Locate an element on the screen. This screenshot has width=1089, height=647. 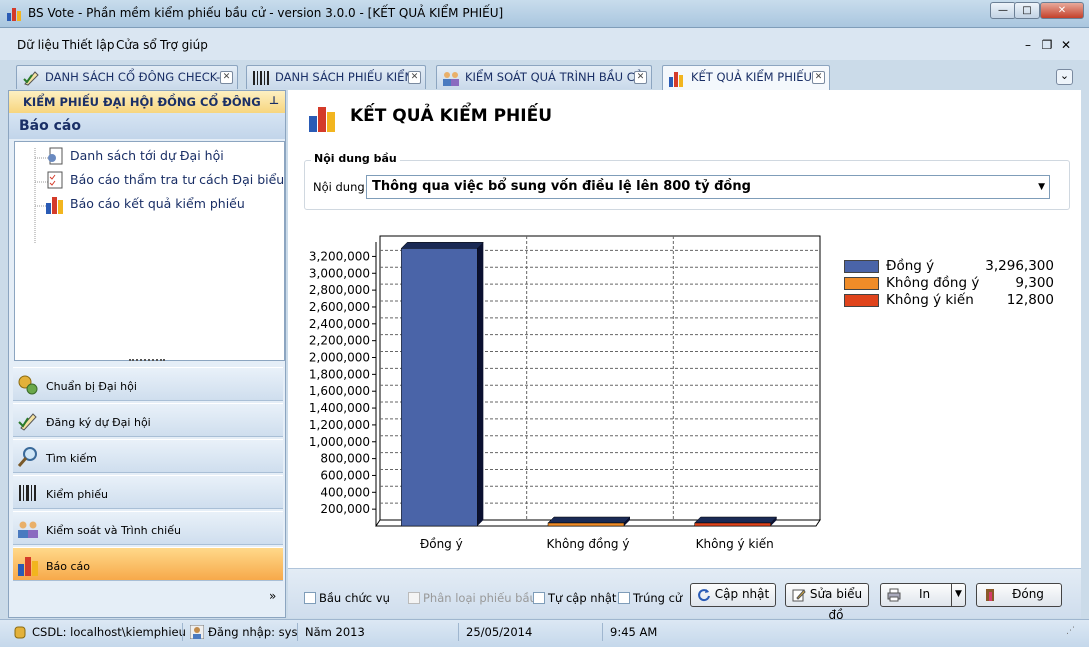
tab-election-control: KIỂM SOÁT QUÁ TRÌNH BẦU CỬ ✕ is located at coordinates (544, 77).